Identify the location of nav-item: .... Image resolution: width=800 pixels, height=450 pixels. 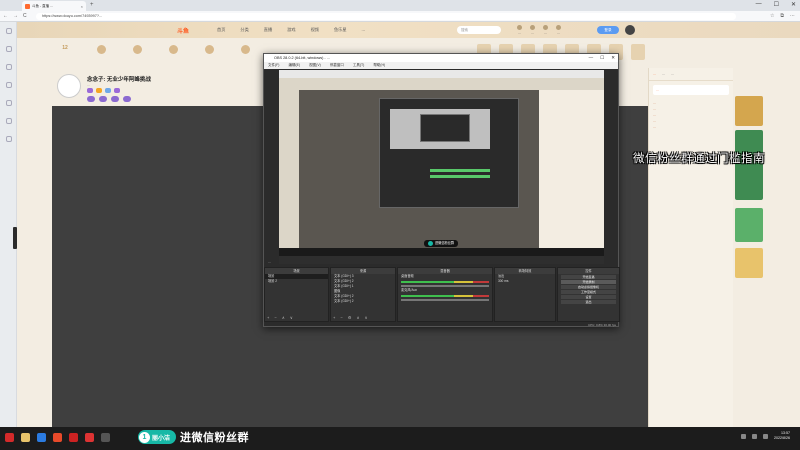
(364, 30).